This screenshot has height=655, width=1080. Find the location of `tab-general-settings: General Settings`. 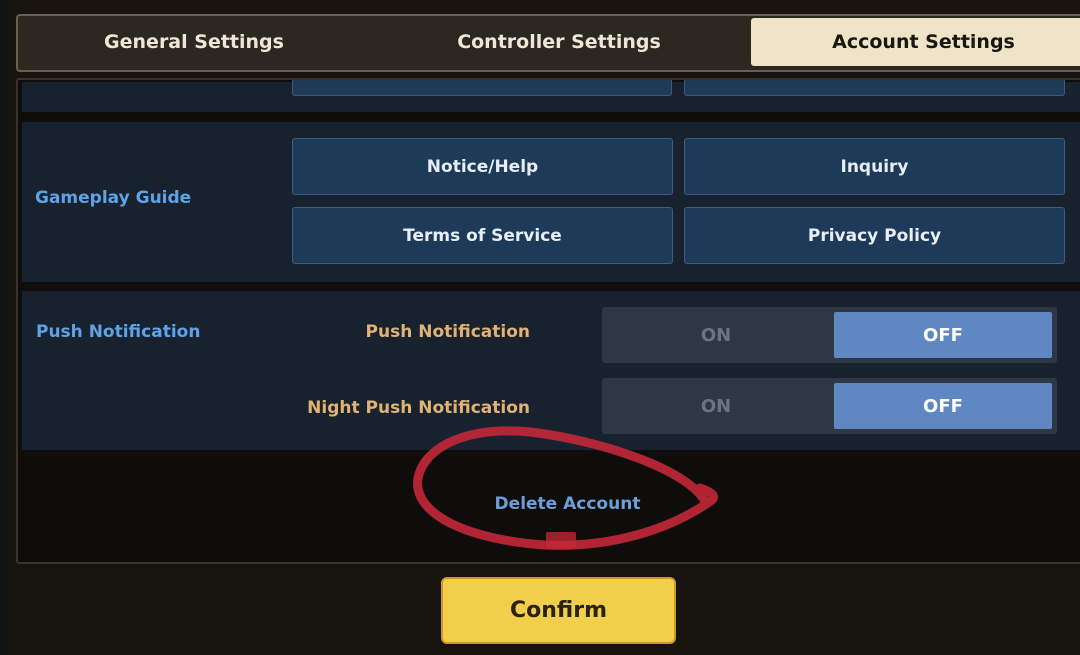

tab-general-settings: General Settings is located at coordinates (194, 42).